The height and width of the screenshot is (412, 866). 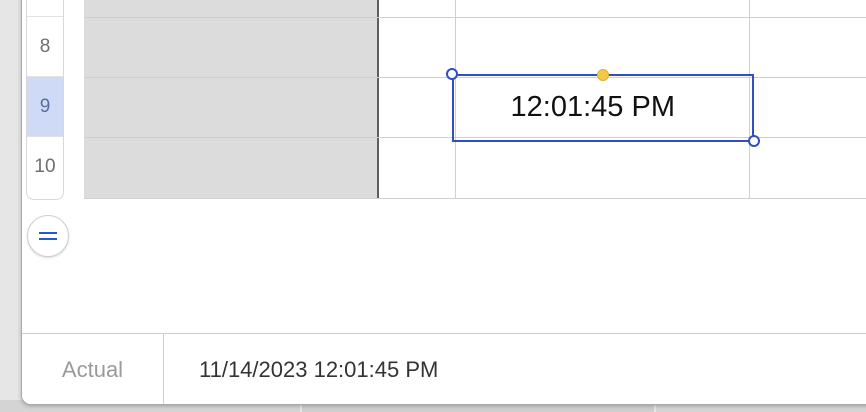 I want to click on footer-value: 11/14/2023 12:01:45 PM, so click(x=319, y=369).